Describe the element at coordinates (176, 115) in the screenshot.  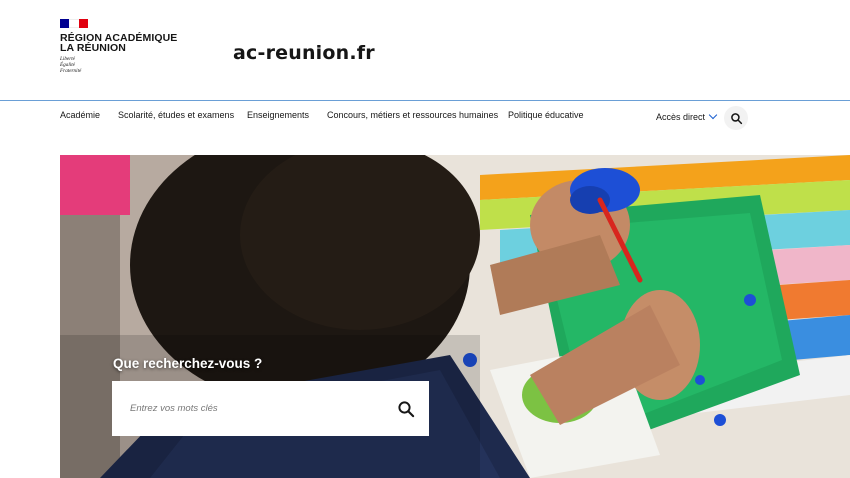
I see `nav-item-scolarite: Scolarité, études et examens` at that location.